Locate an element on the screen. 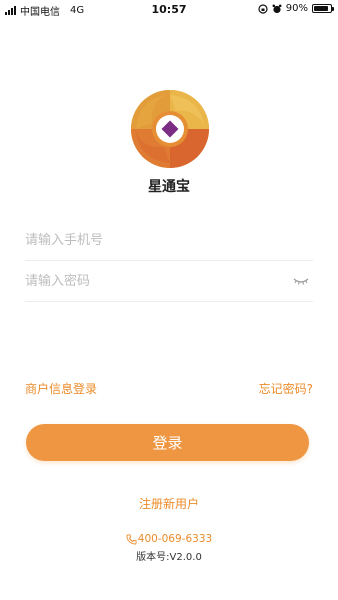 This screenshot has width=338, height=600. phone-input is located at coordinates (169, 240).